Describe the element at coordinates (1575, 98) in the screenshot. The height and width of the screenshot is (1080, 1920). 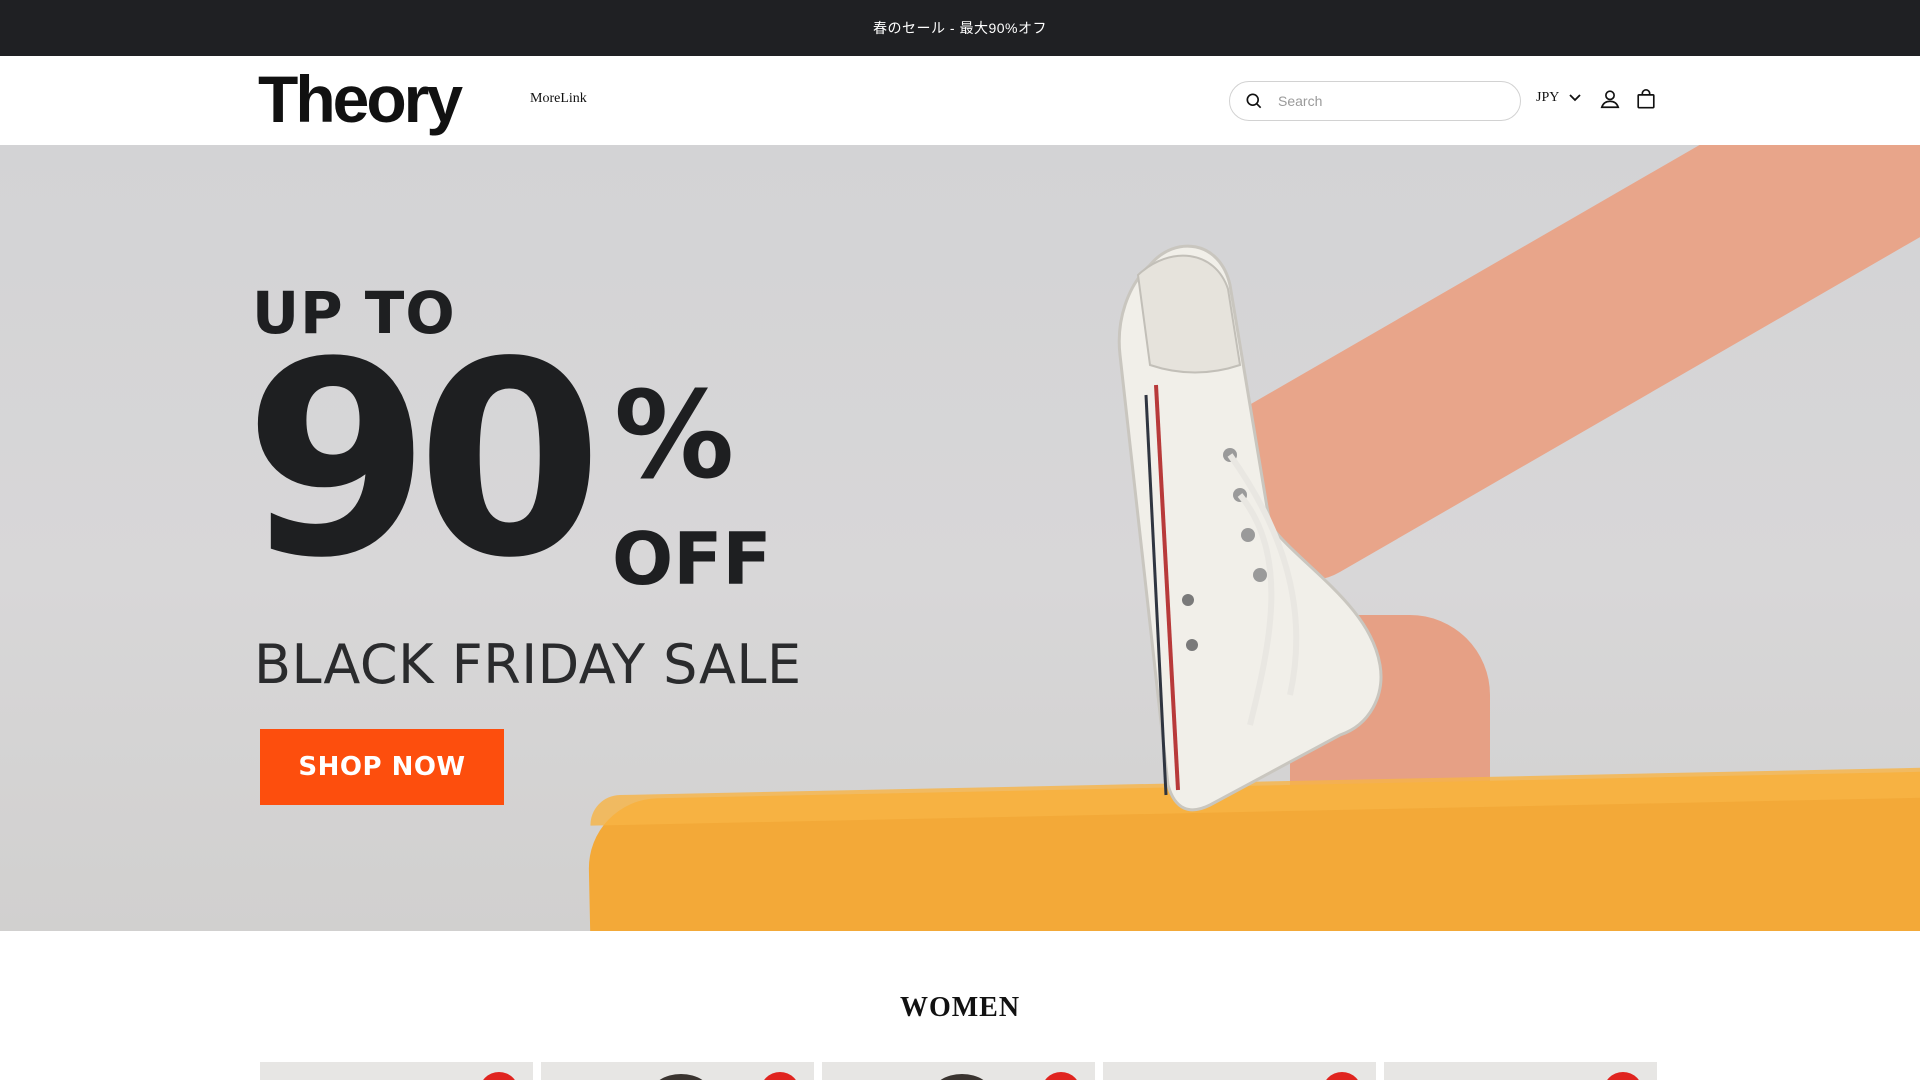
I see `chevron-down-icon` at that location.